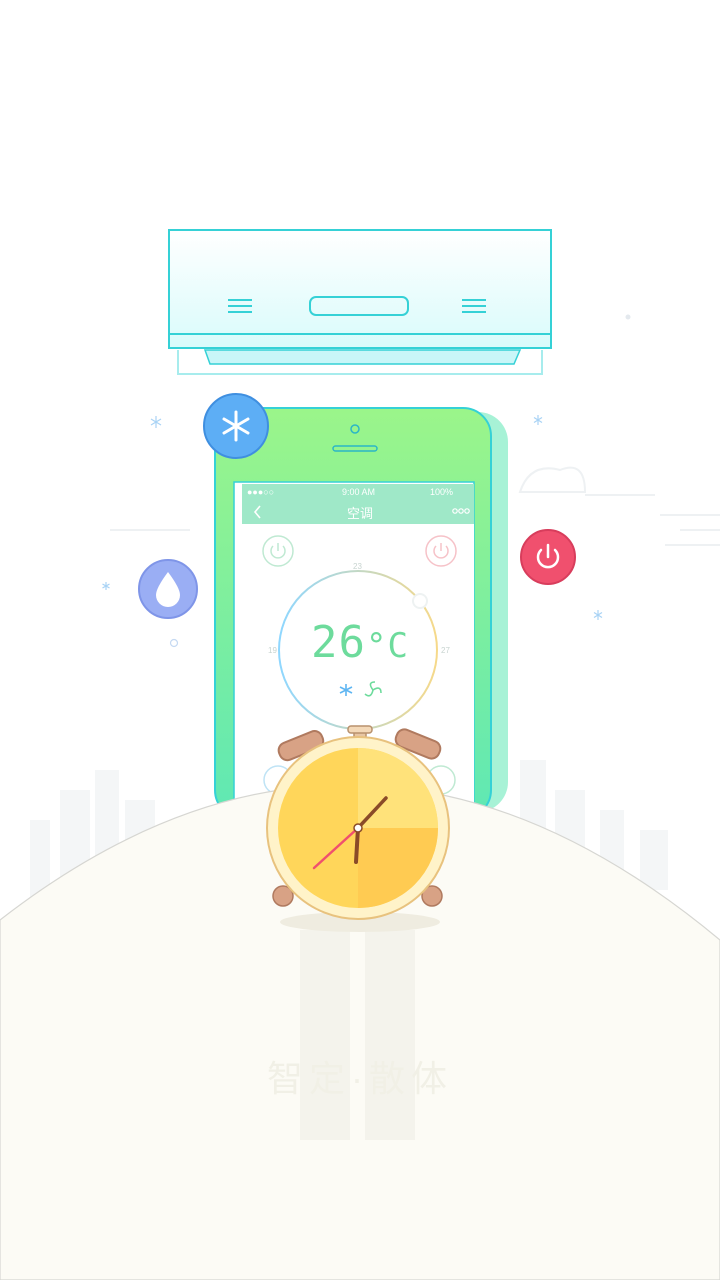 The height and width of the screenshot is (1280, 720). Describe the element at coordinates (442, 492) in the screenshot. I see `status-battery: 100%` at that location.